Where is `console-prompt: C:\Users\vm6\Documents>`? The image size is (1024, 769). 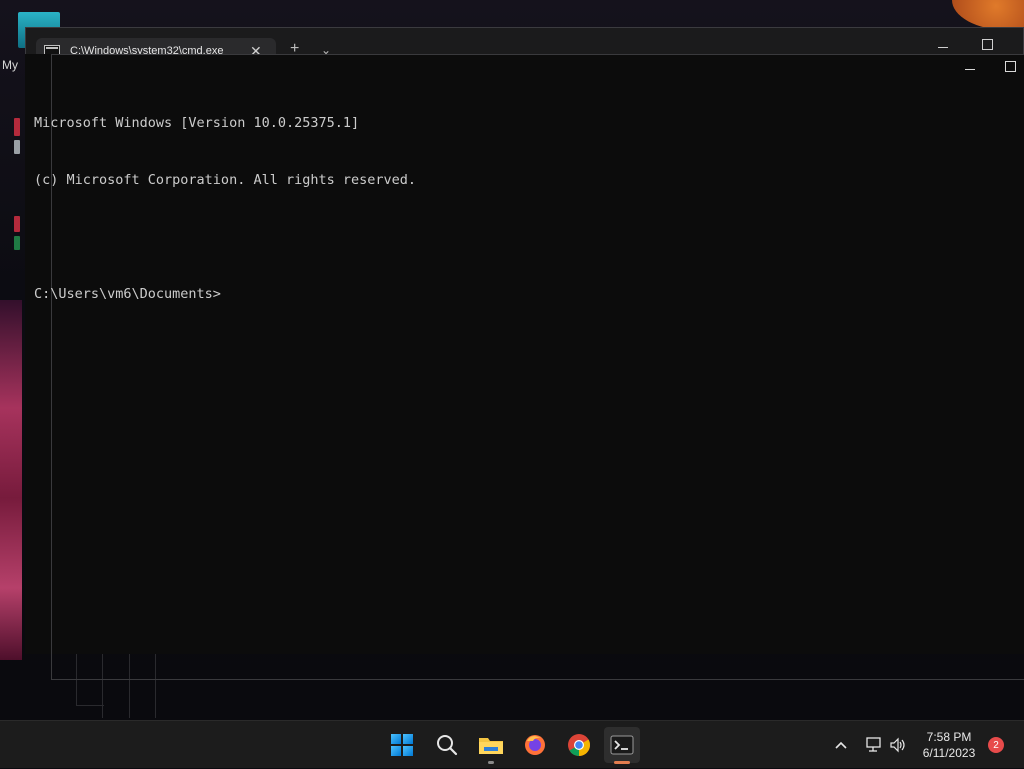
console-prompt: C:\Users\vm6\Documents> is located at coordinates (225, 294).